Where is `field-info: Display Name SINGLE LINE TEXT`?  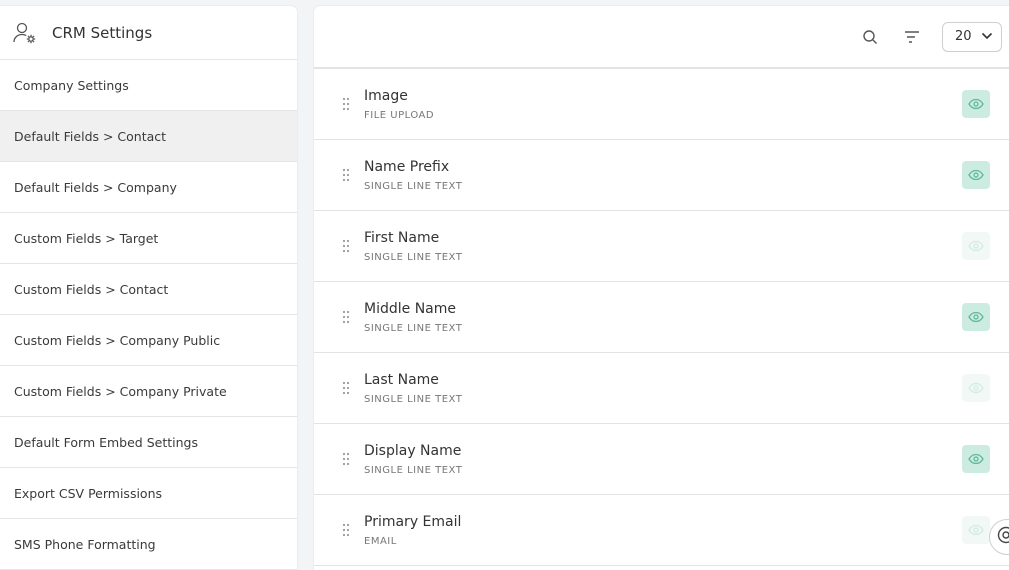
field-info: Display Name SINGLE LINE TEXT is located at coordinates (663, 459).